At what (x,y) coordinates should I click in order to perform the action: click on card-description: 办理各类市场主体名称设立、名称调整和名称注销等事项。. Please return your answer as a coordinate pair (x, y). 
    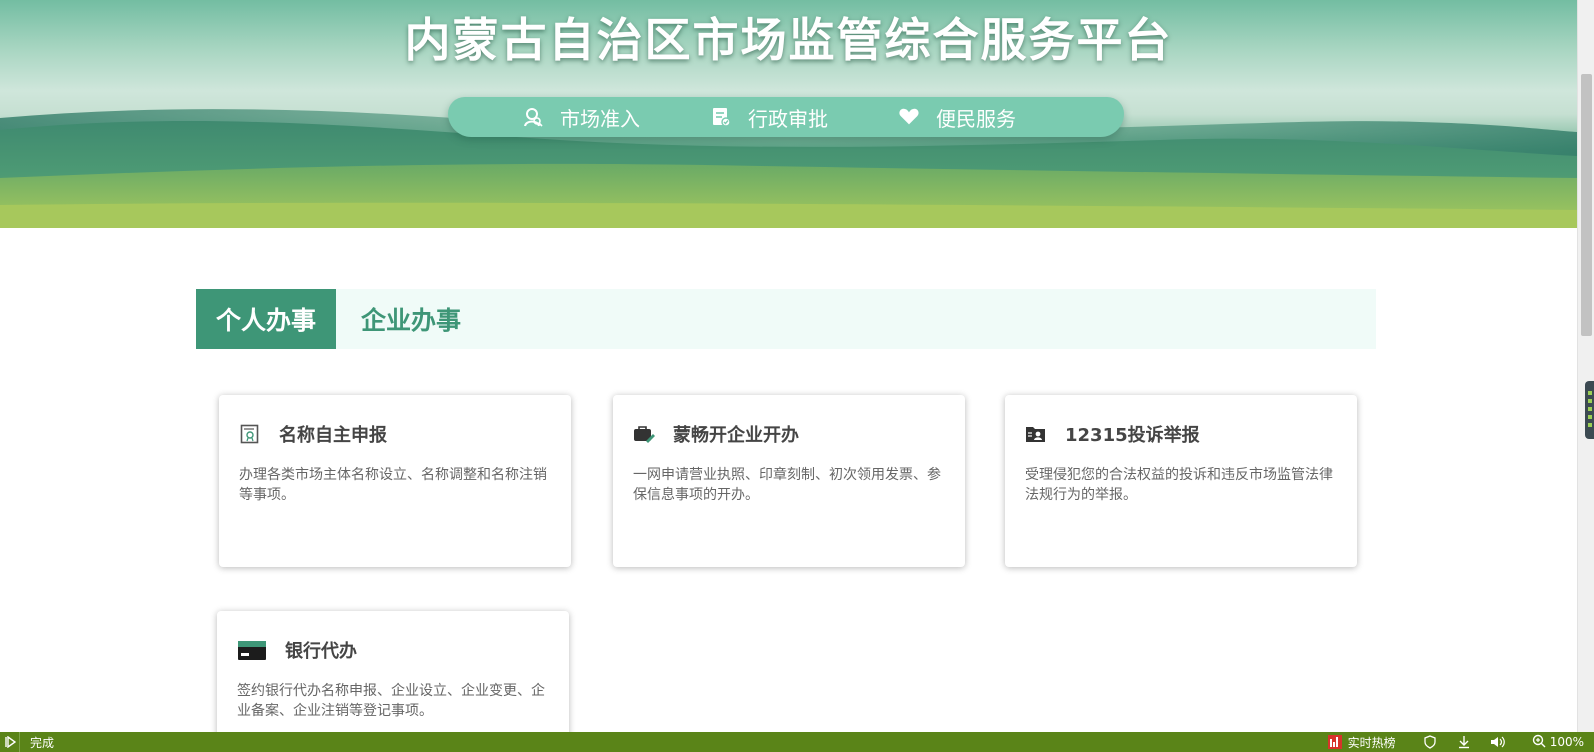
    Looking at the image, I should click on (393, 485).